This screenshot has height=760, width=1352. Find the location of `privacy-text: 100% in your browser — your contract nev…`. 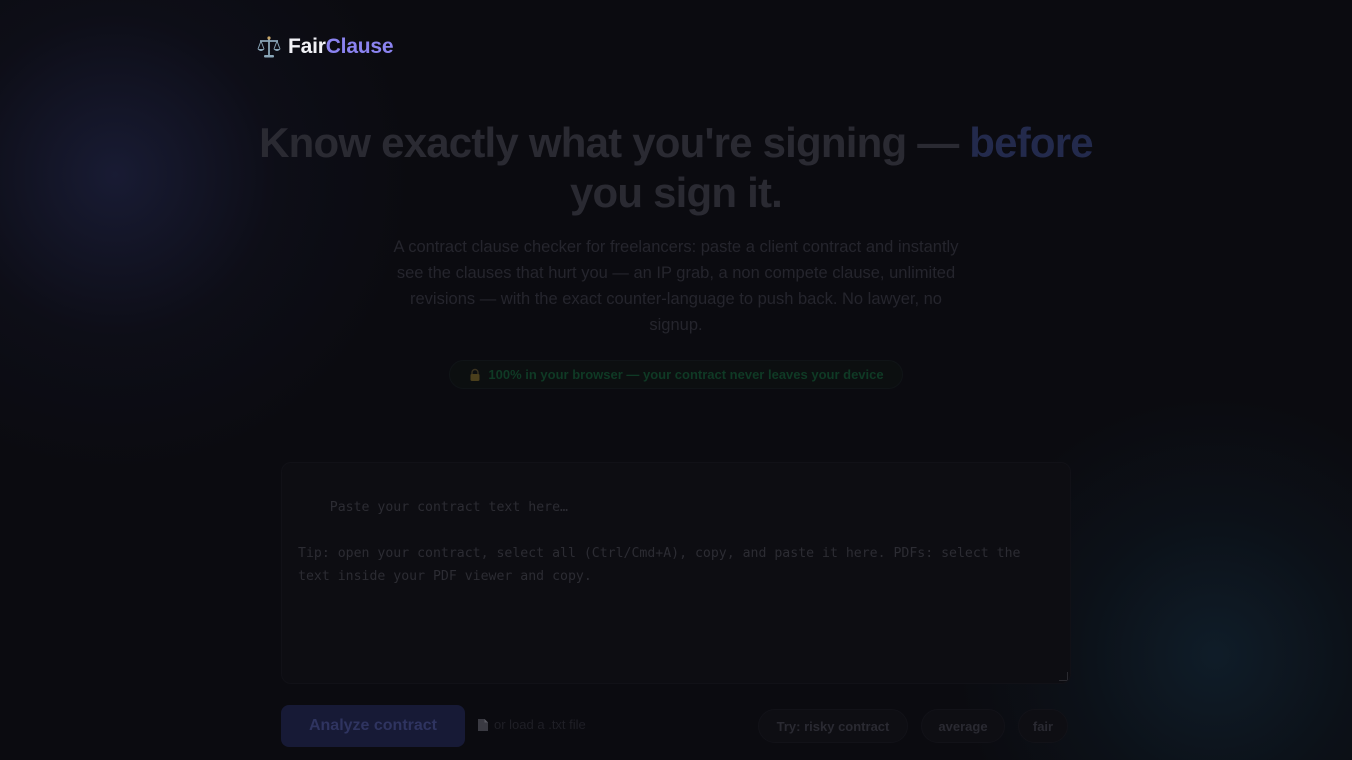

privacy-text: 100% in your browser — your contract nev… is located at coordinates (686, 374).